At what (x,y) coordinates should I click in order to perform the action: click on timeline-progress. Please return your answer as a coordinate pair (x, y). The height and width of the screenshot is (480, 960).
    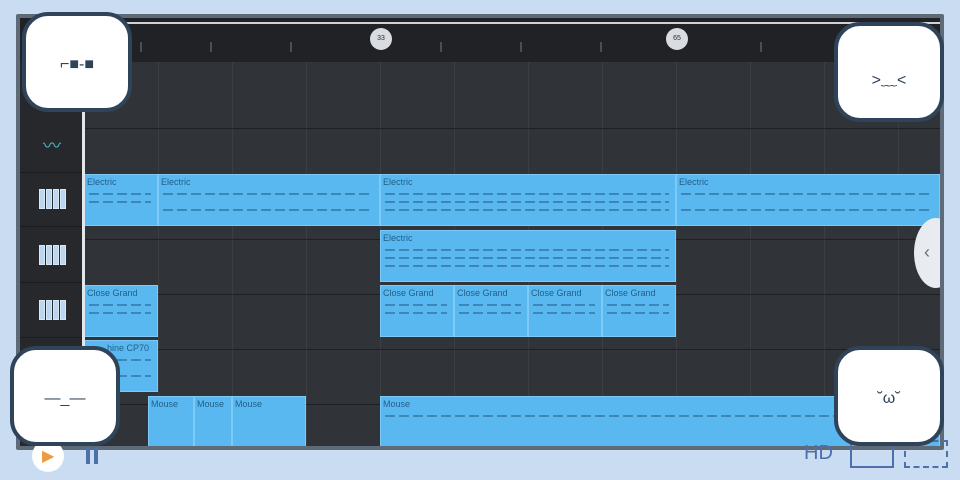
    Looking at the image, I should click on (512, 23).